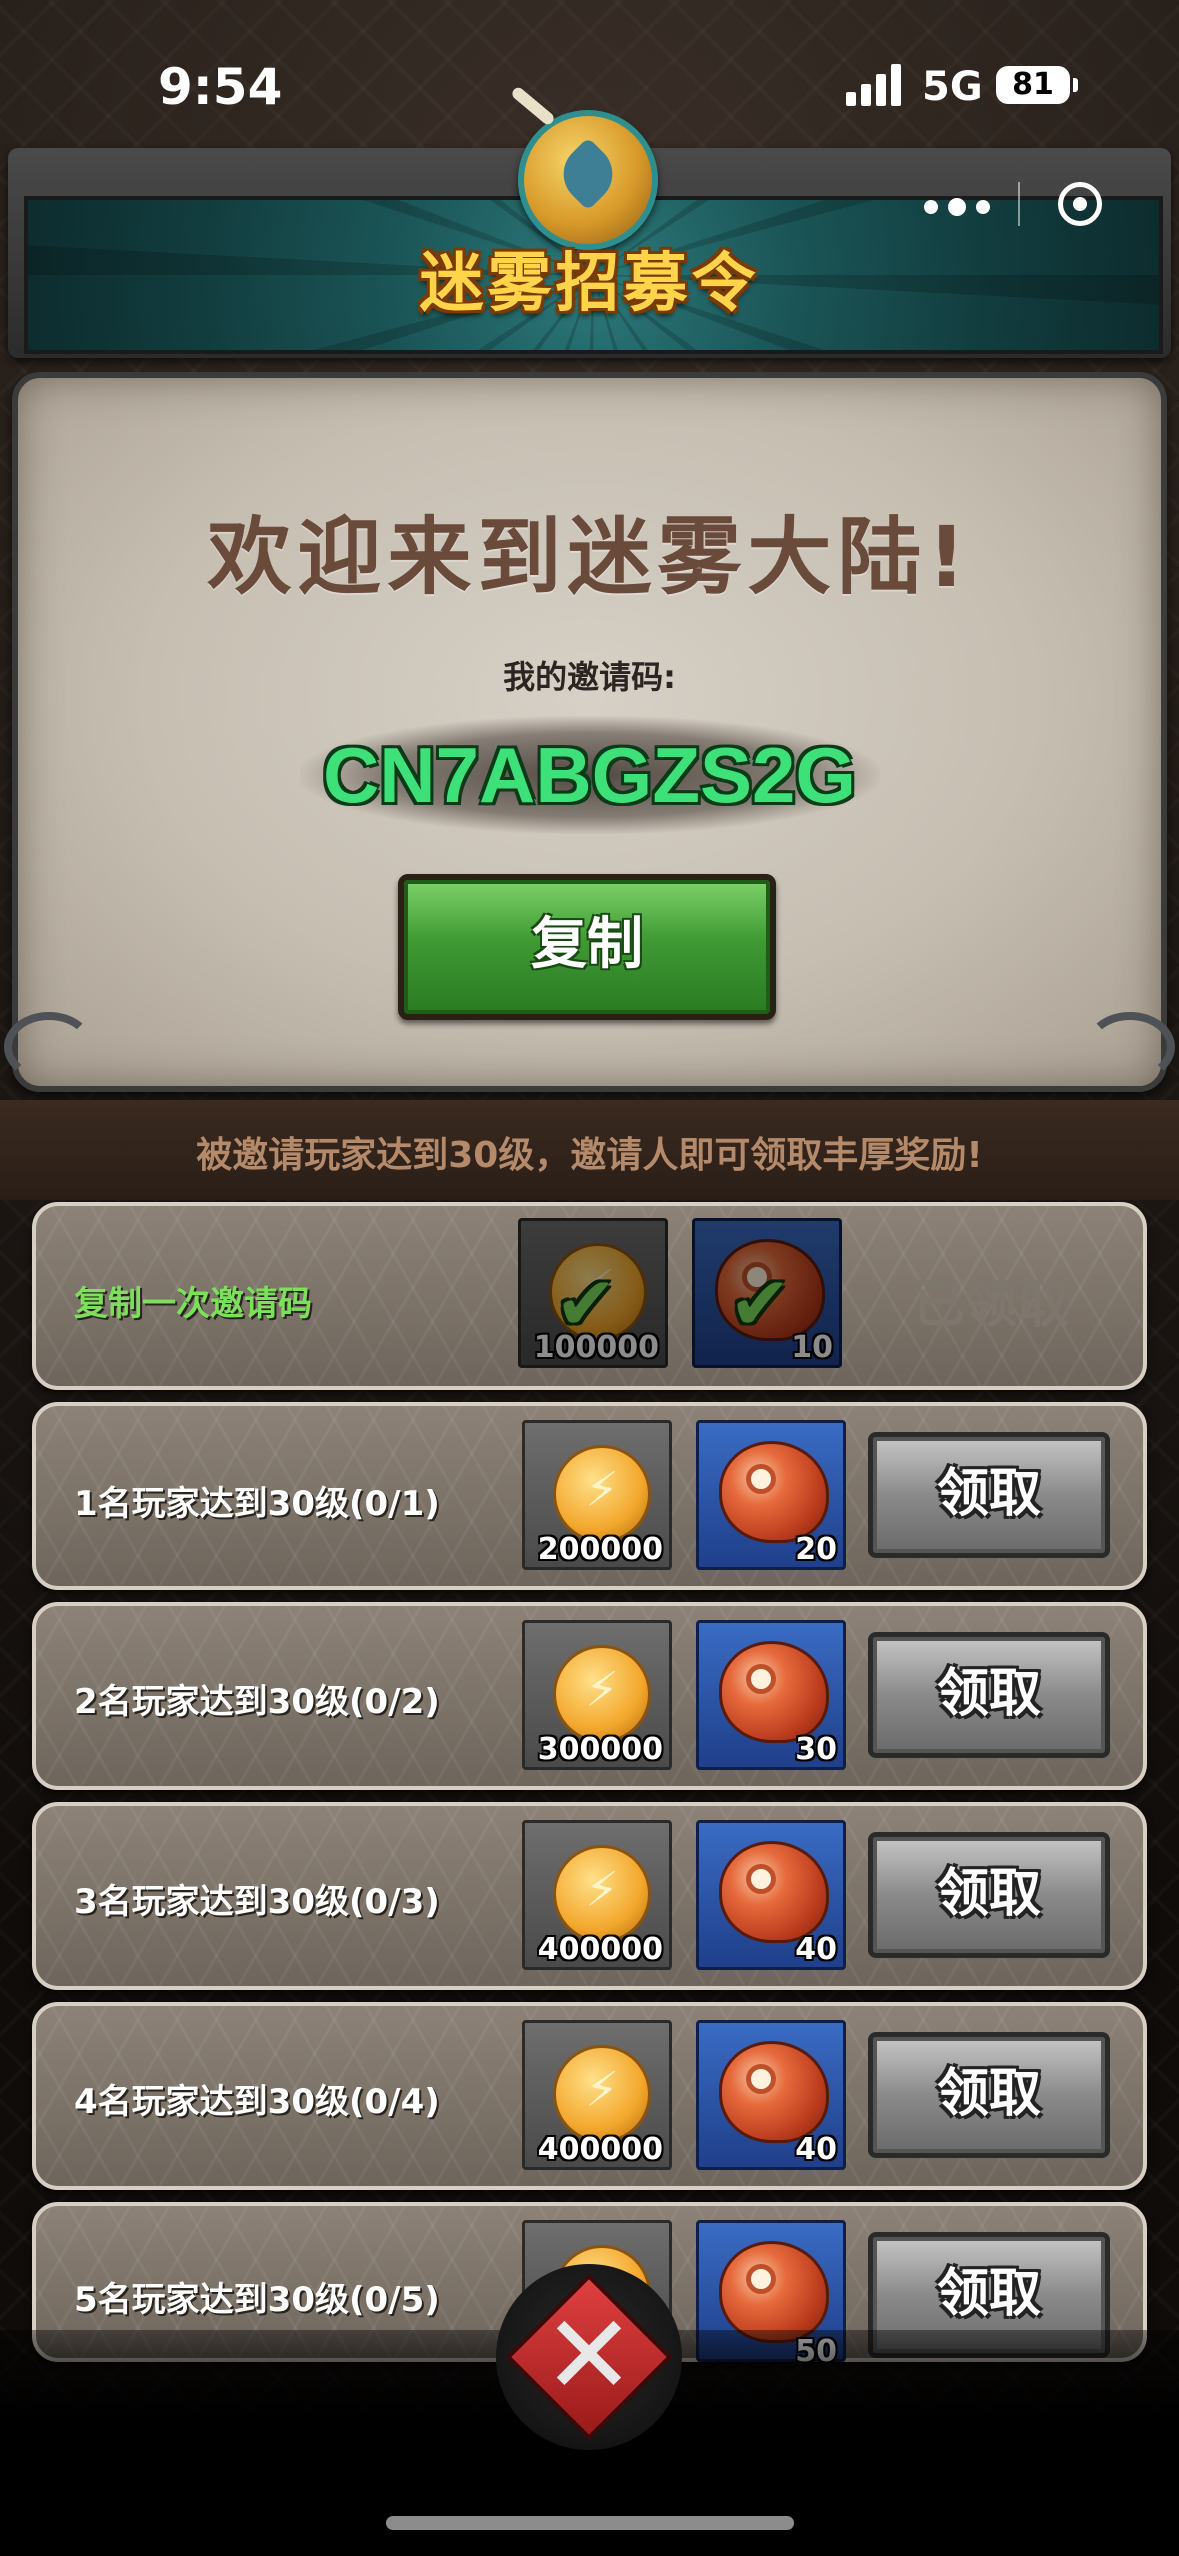  What do you see at coordinates (589, 1155) in the screenshot?
I see `reward-info-text: 被邀请玩家达到30级，邀请人即可领取丰厚奖励!` at bounding box center [589, 1155].